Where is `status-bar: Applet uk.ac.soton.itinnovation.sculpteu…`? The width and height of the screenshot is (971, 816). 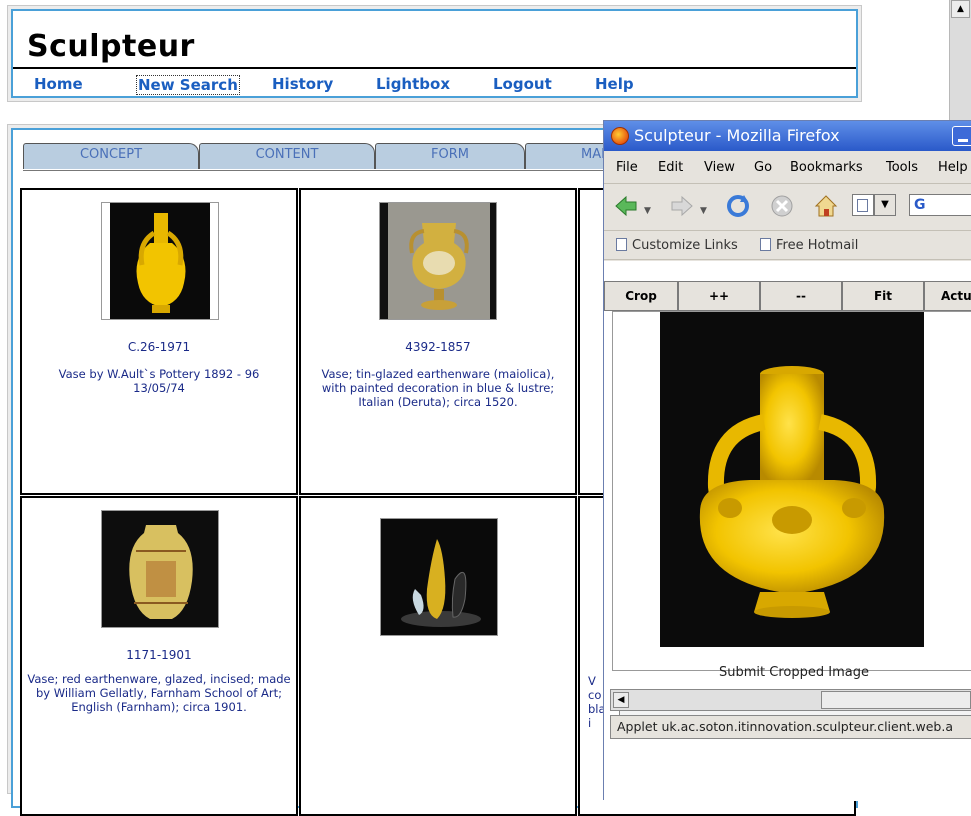 status-bar: Applet uk.ac.soton.itinnovation.sculpteu… is located at coordinates (790, 727).